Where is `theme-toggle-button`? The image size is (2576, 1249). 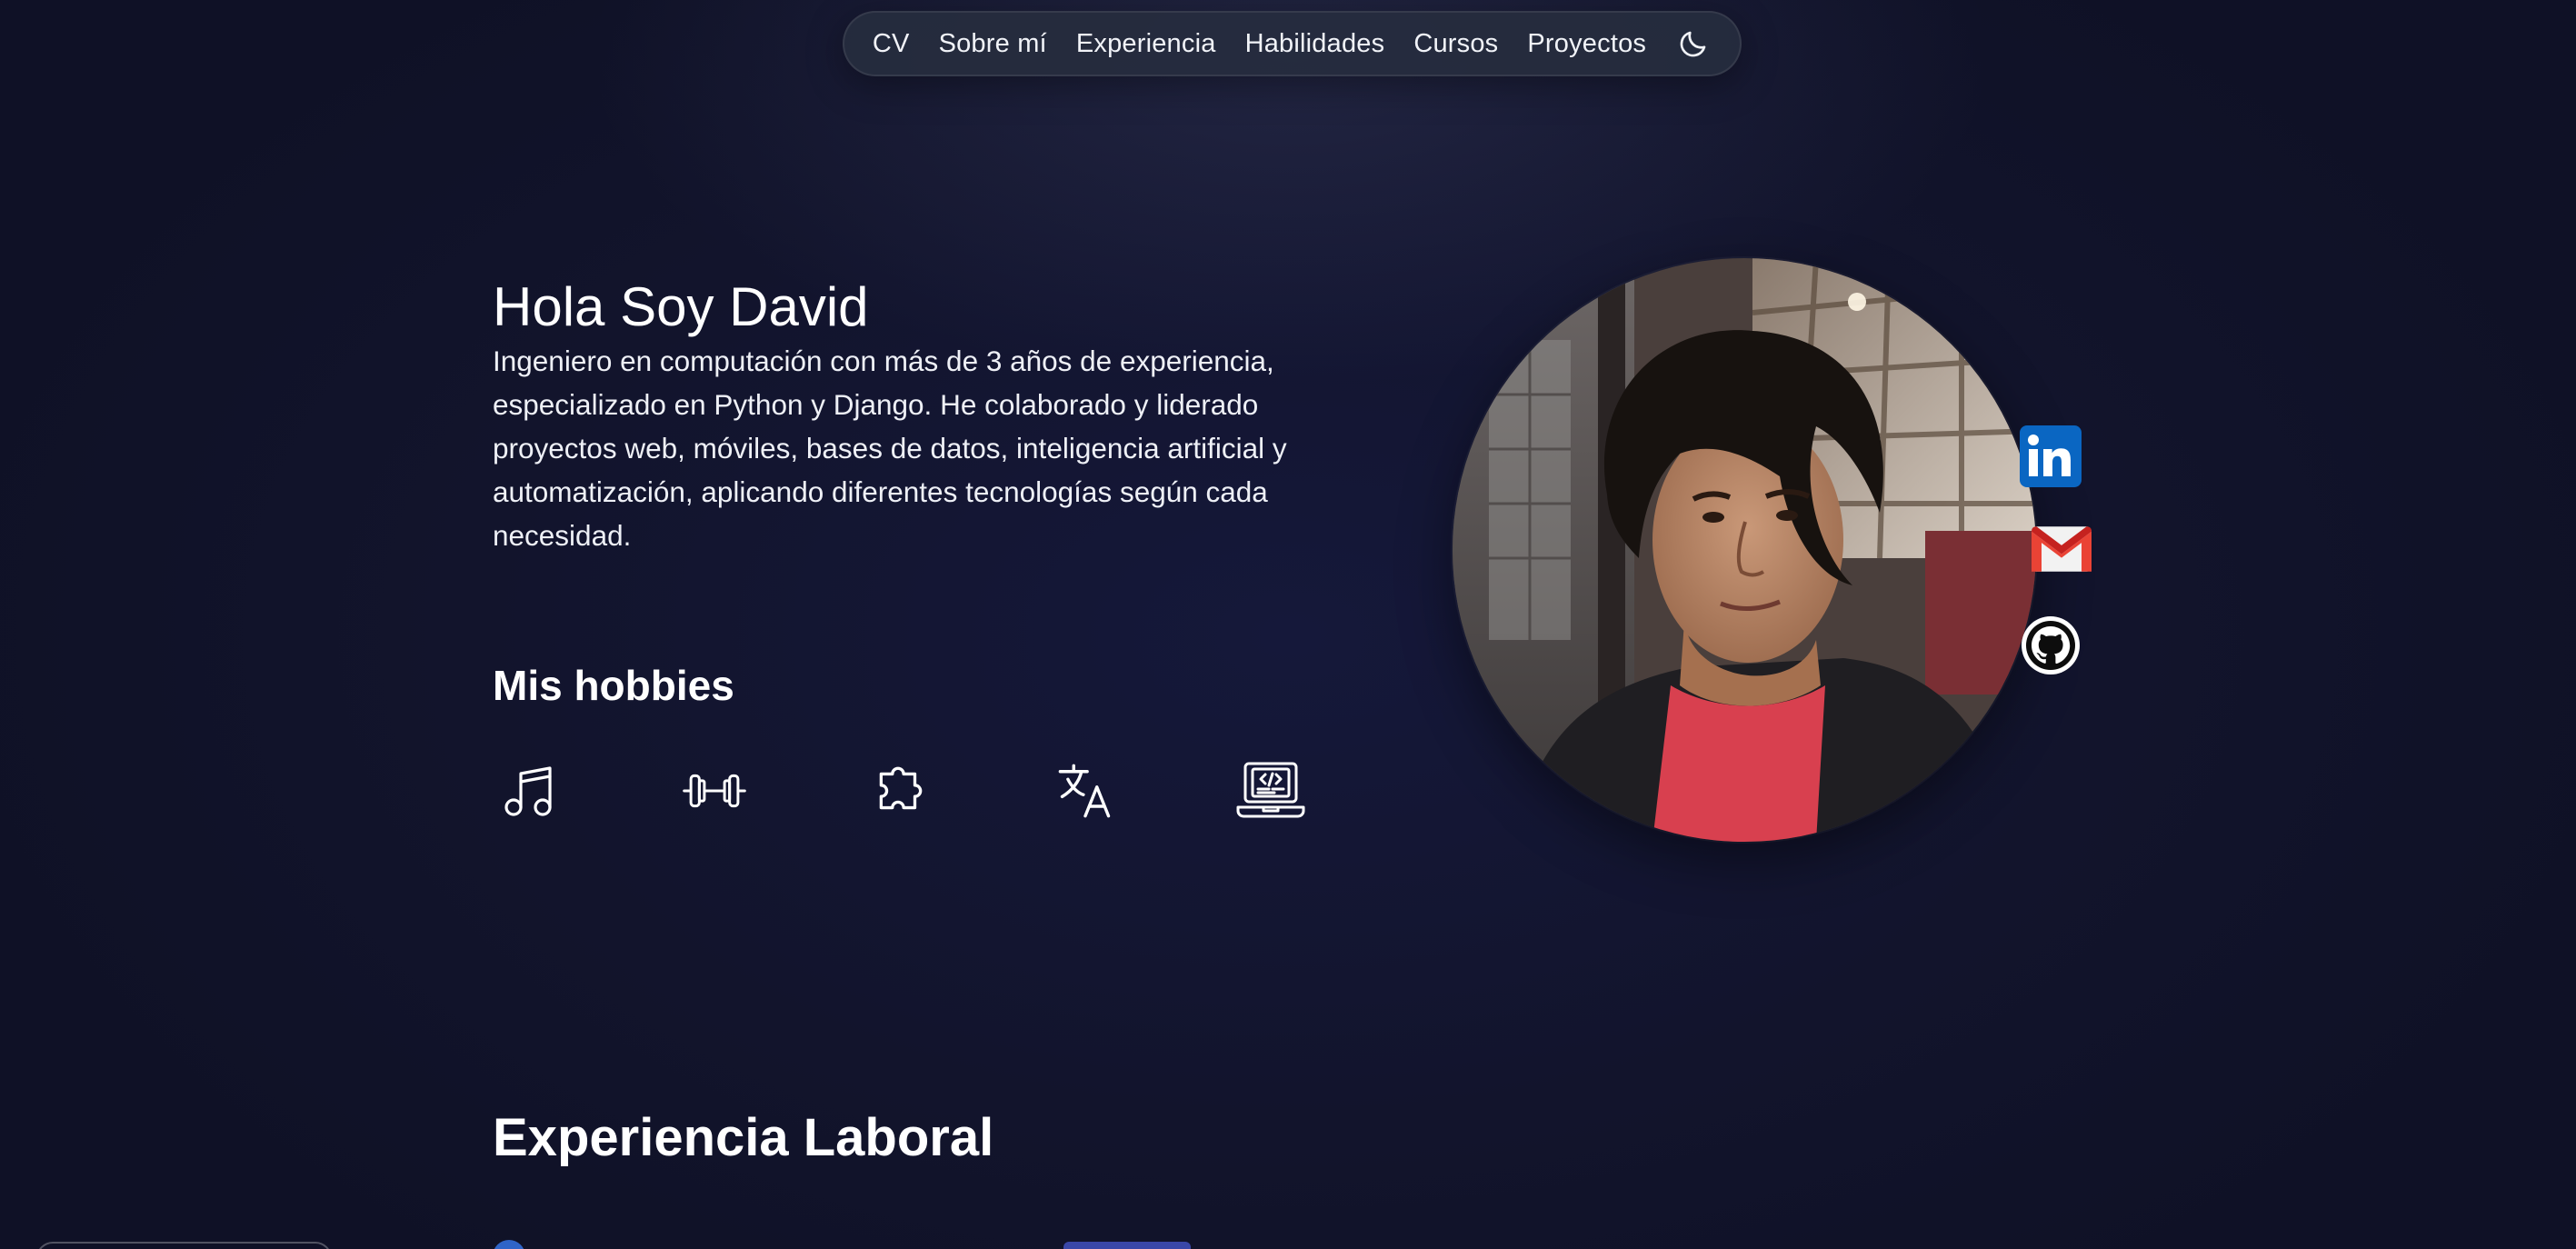
theme-toggle-button is located at coordinates (1693, 43).